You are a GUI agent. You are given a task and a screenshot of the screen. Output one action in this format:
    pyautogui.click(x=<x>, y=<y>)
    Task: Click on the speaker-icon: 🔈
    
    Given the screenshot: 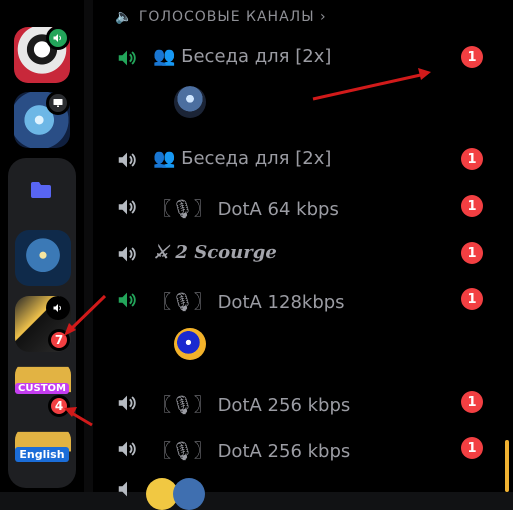 What is the action you would take?
    pyautogui.click(x=124, y=17)
    